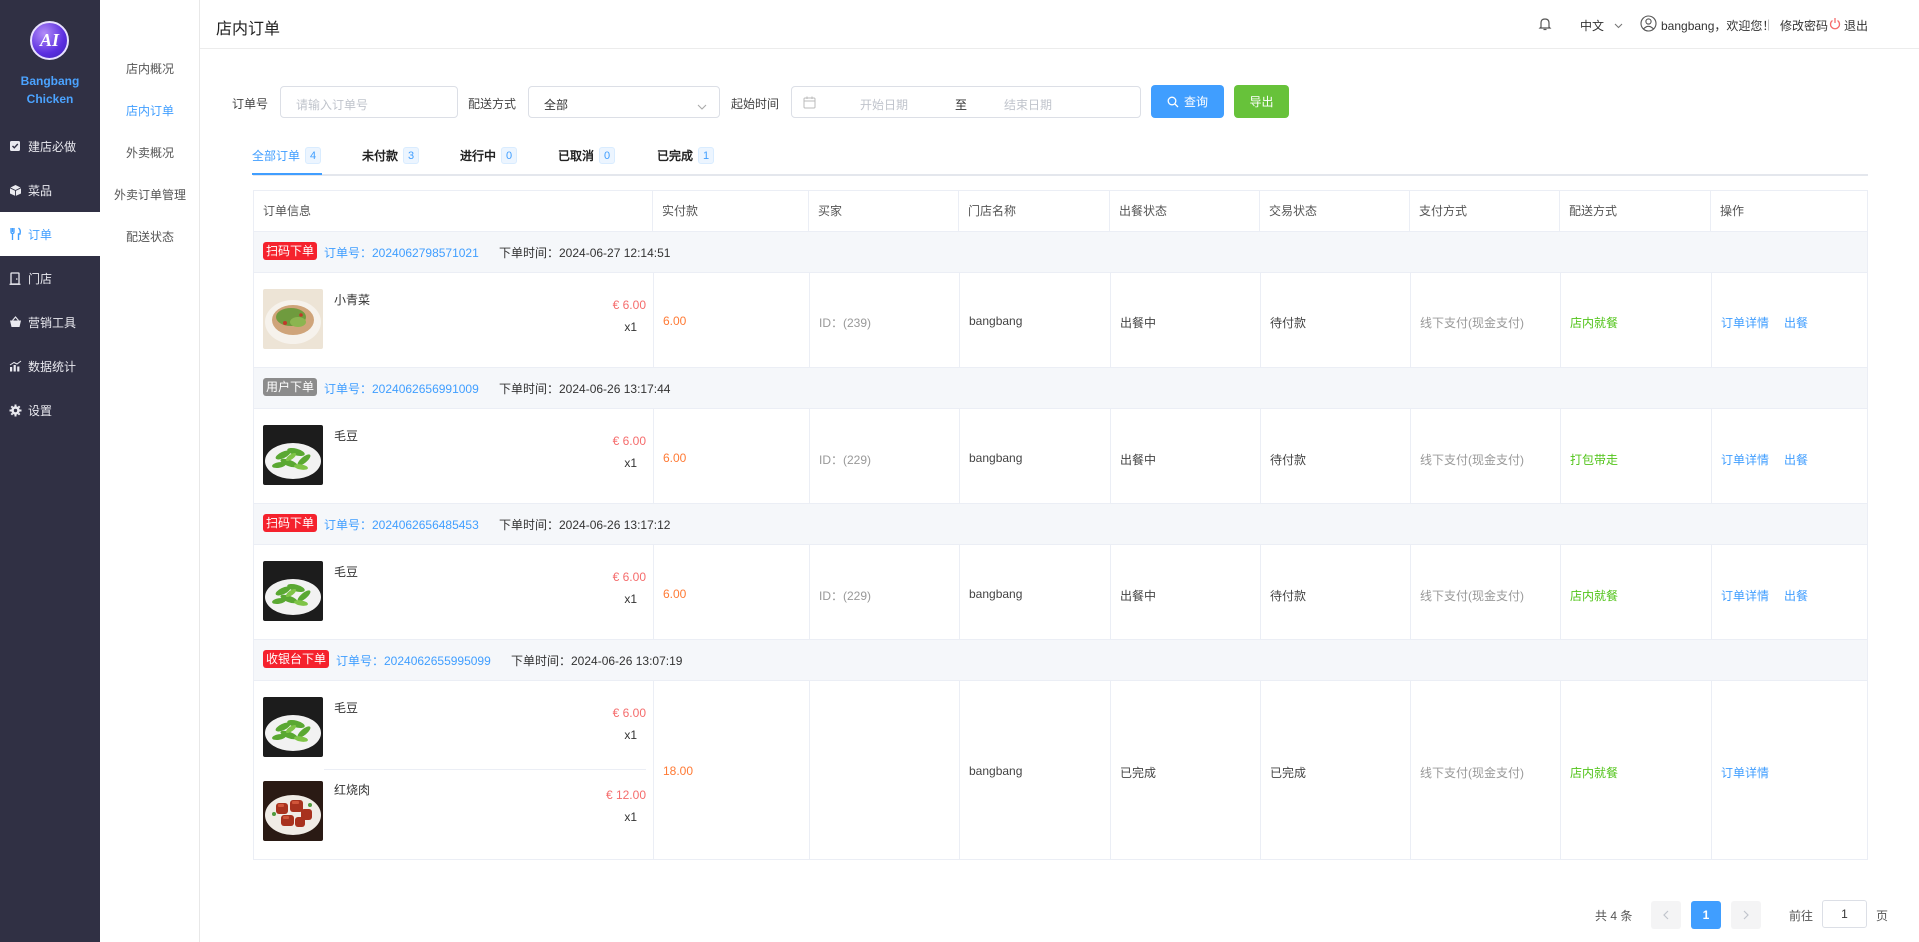  Describe the element at coordinates (587, 155) in the screenshot. I see `tab-cancelled: 已取消 0` at that location.